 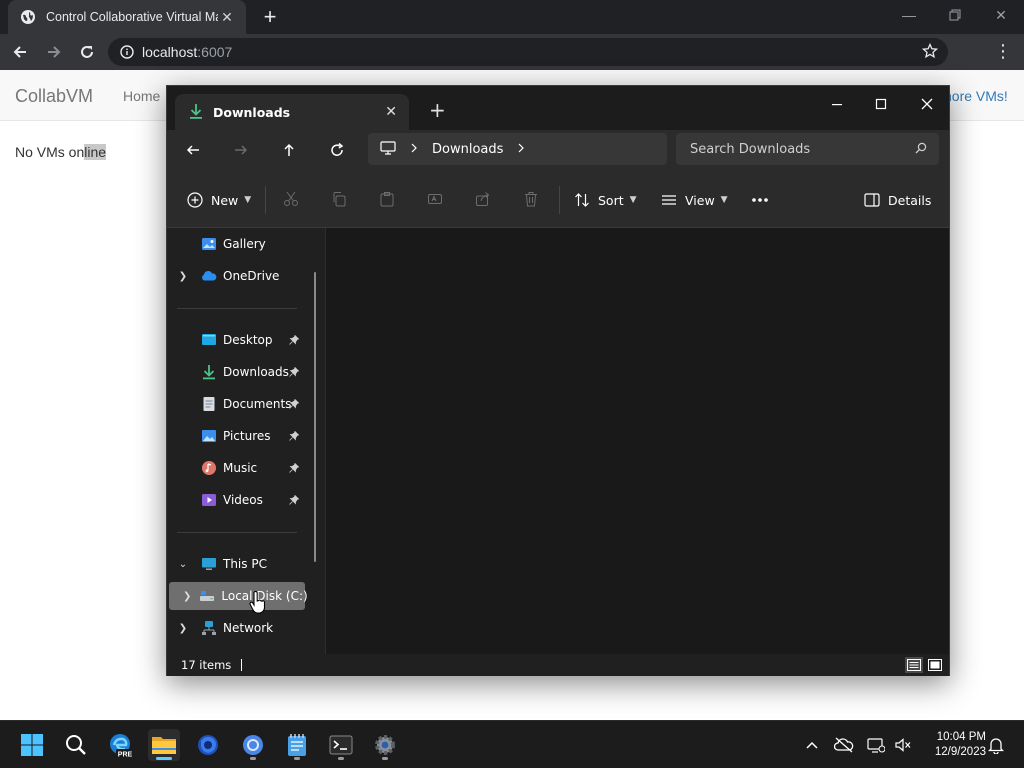 I want to click on nav-item-desktop: Desktop, so click(x=237, y=340).